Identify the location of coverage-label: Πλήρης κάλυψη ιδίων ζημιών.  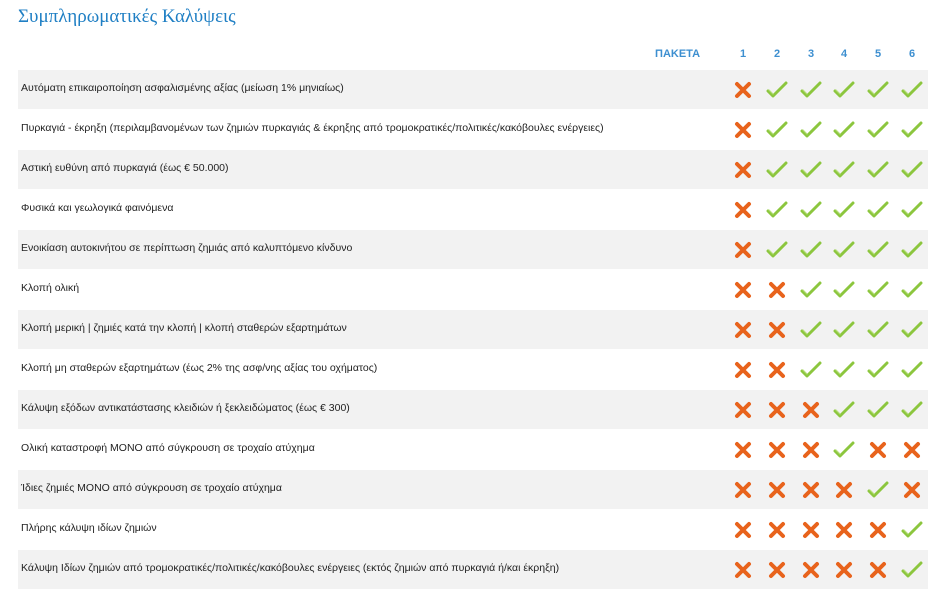
(89, 528).